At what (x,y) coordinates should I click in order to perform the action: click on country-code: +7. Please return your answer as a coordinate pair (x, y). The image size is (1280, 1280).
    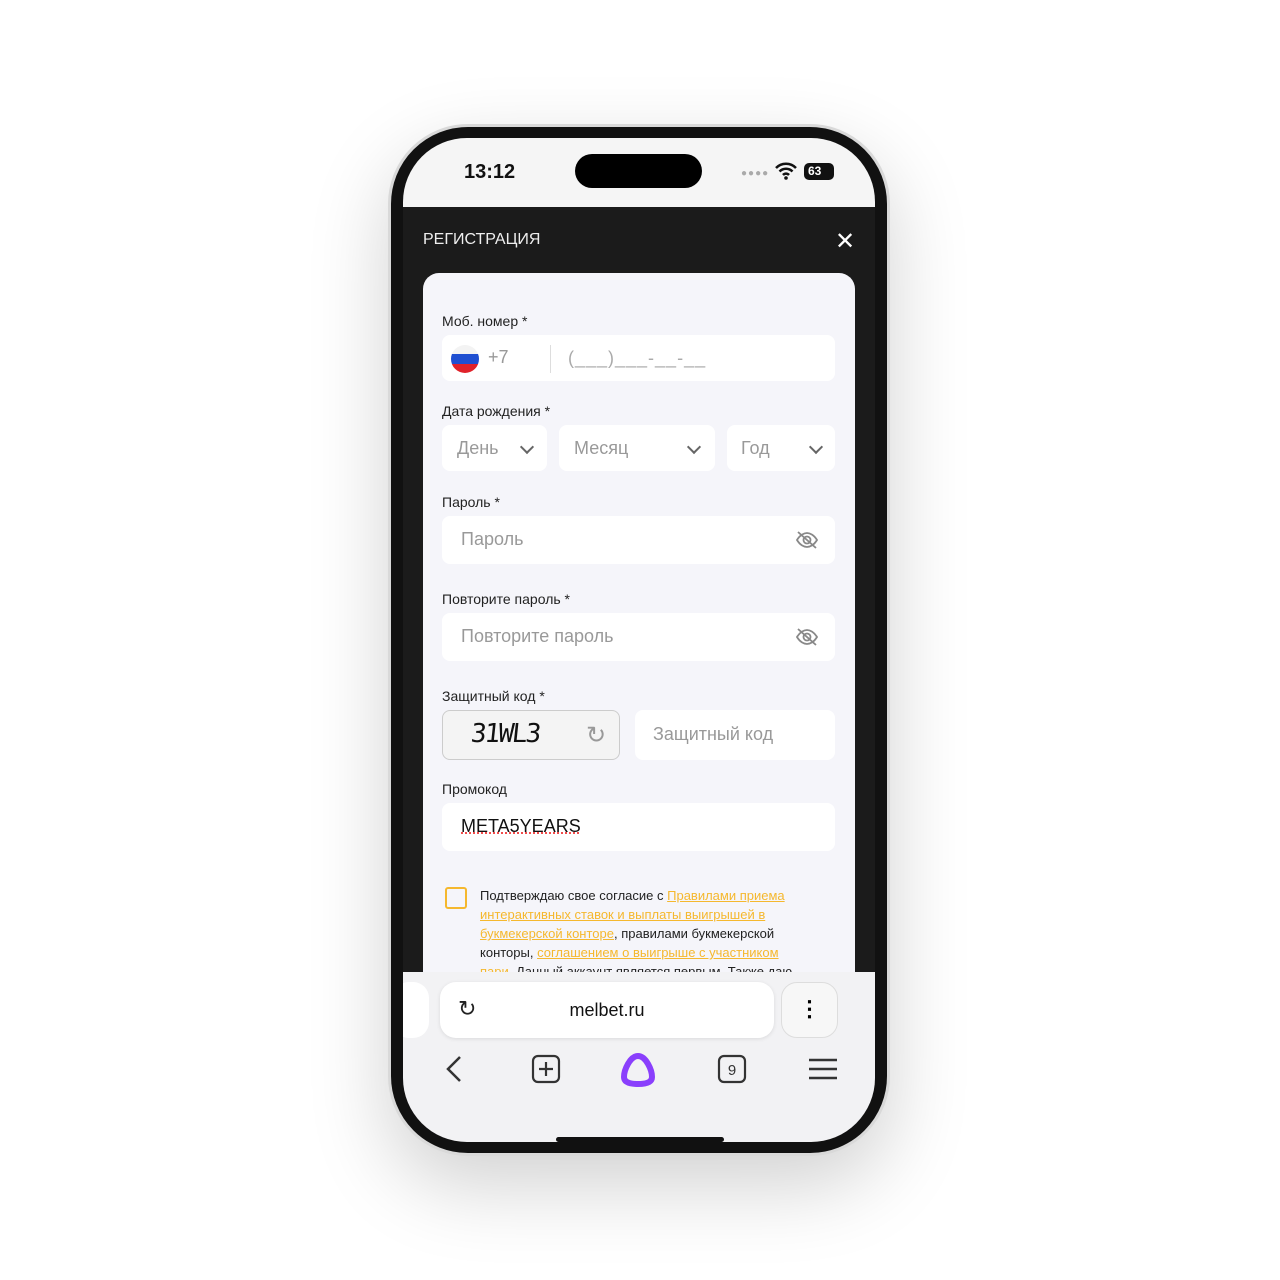
    Looking at the image, I should click on (498, 357).